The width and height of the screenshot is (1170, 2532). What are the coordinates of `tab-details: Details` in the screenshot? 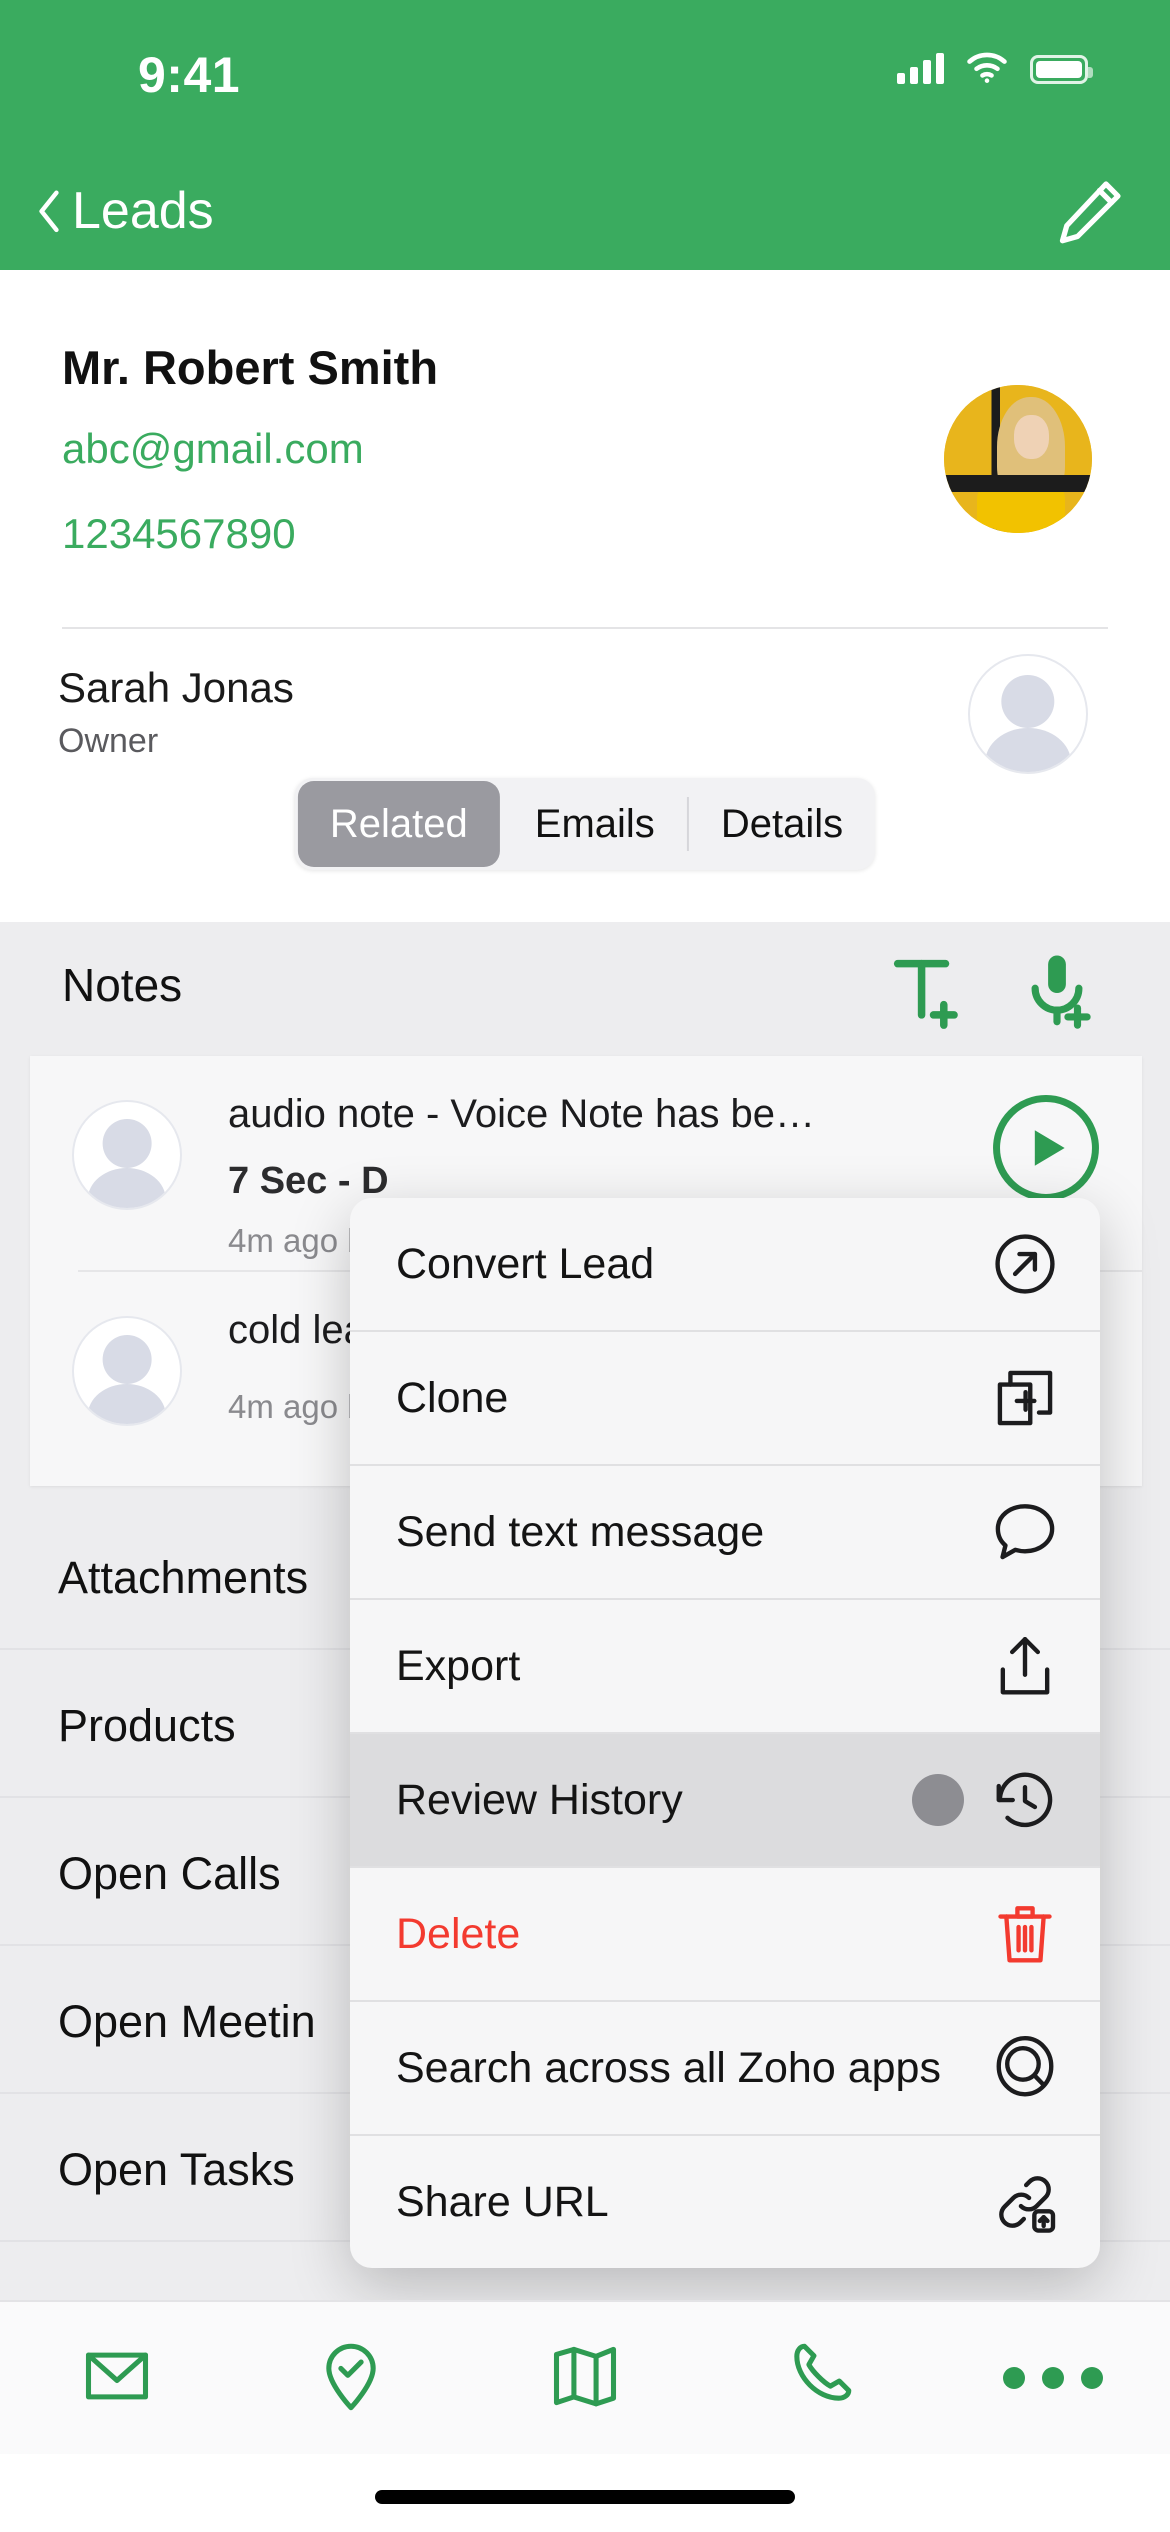 It's located at (782, 824).